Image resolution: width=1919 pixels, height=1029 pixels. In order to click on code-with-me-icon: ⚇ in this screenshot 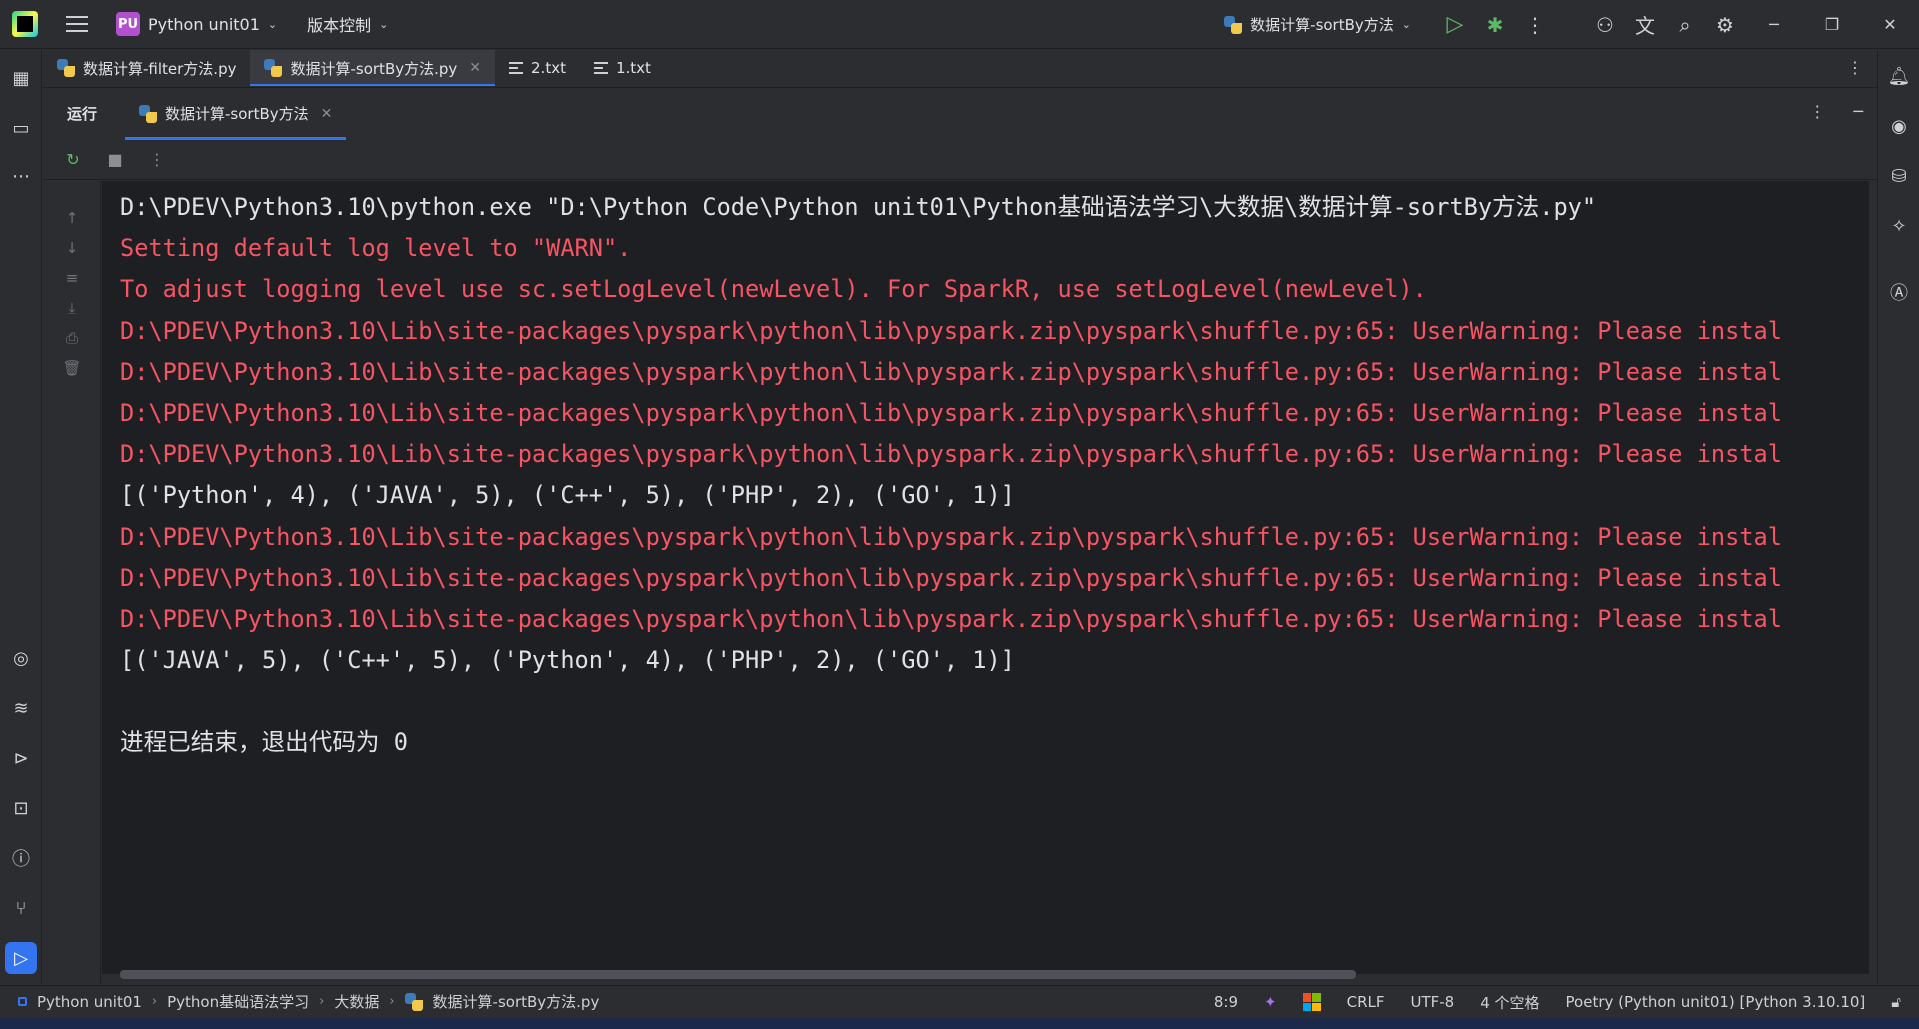, I will do `click(1605, 25)`.